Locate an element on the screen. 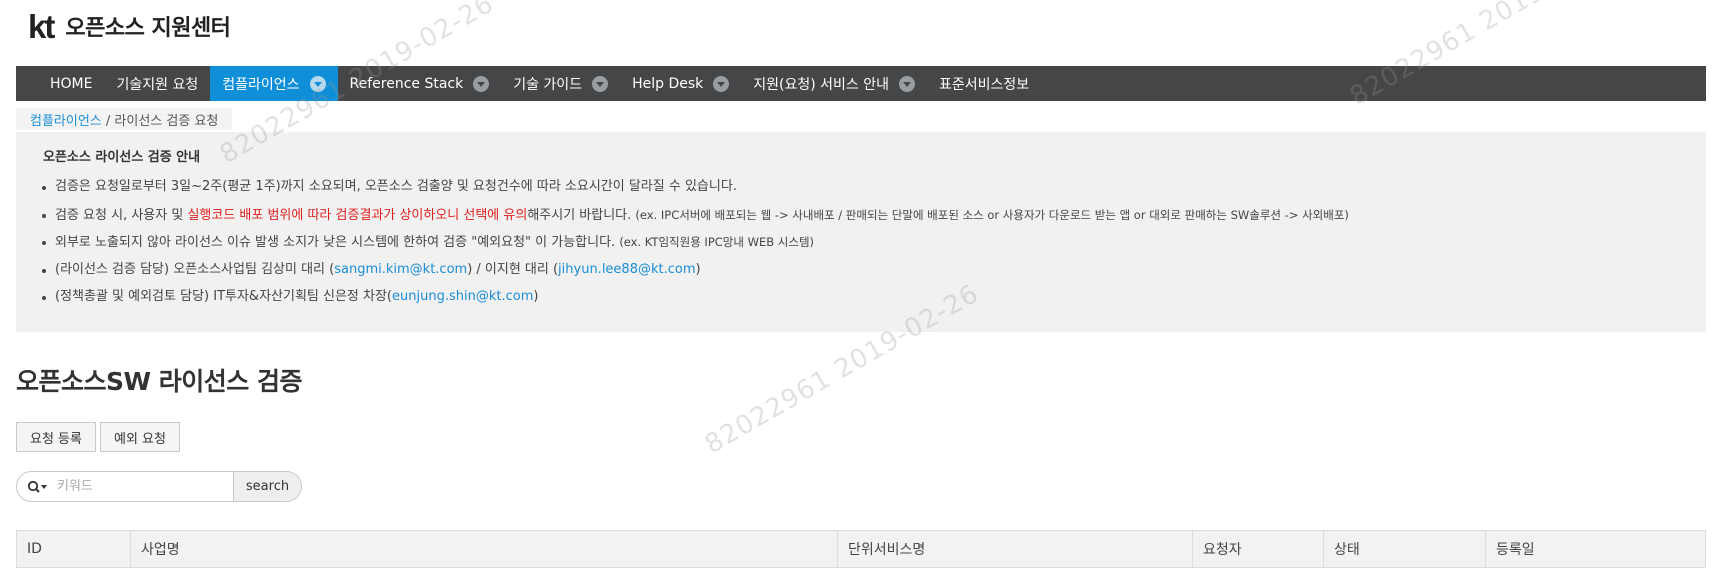 The width and height of the screenshot is (1713, 573). nav-item-compliance: 컴플라이언스 is located at coordinates (274, 83).